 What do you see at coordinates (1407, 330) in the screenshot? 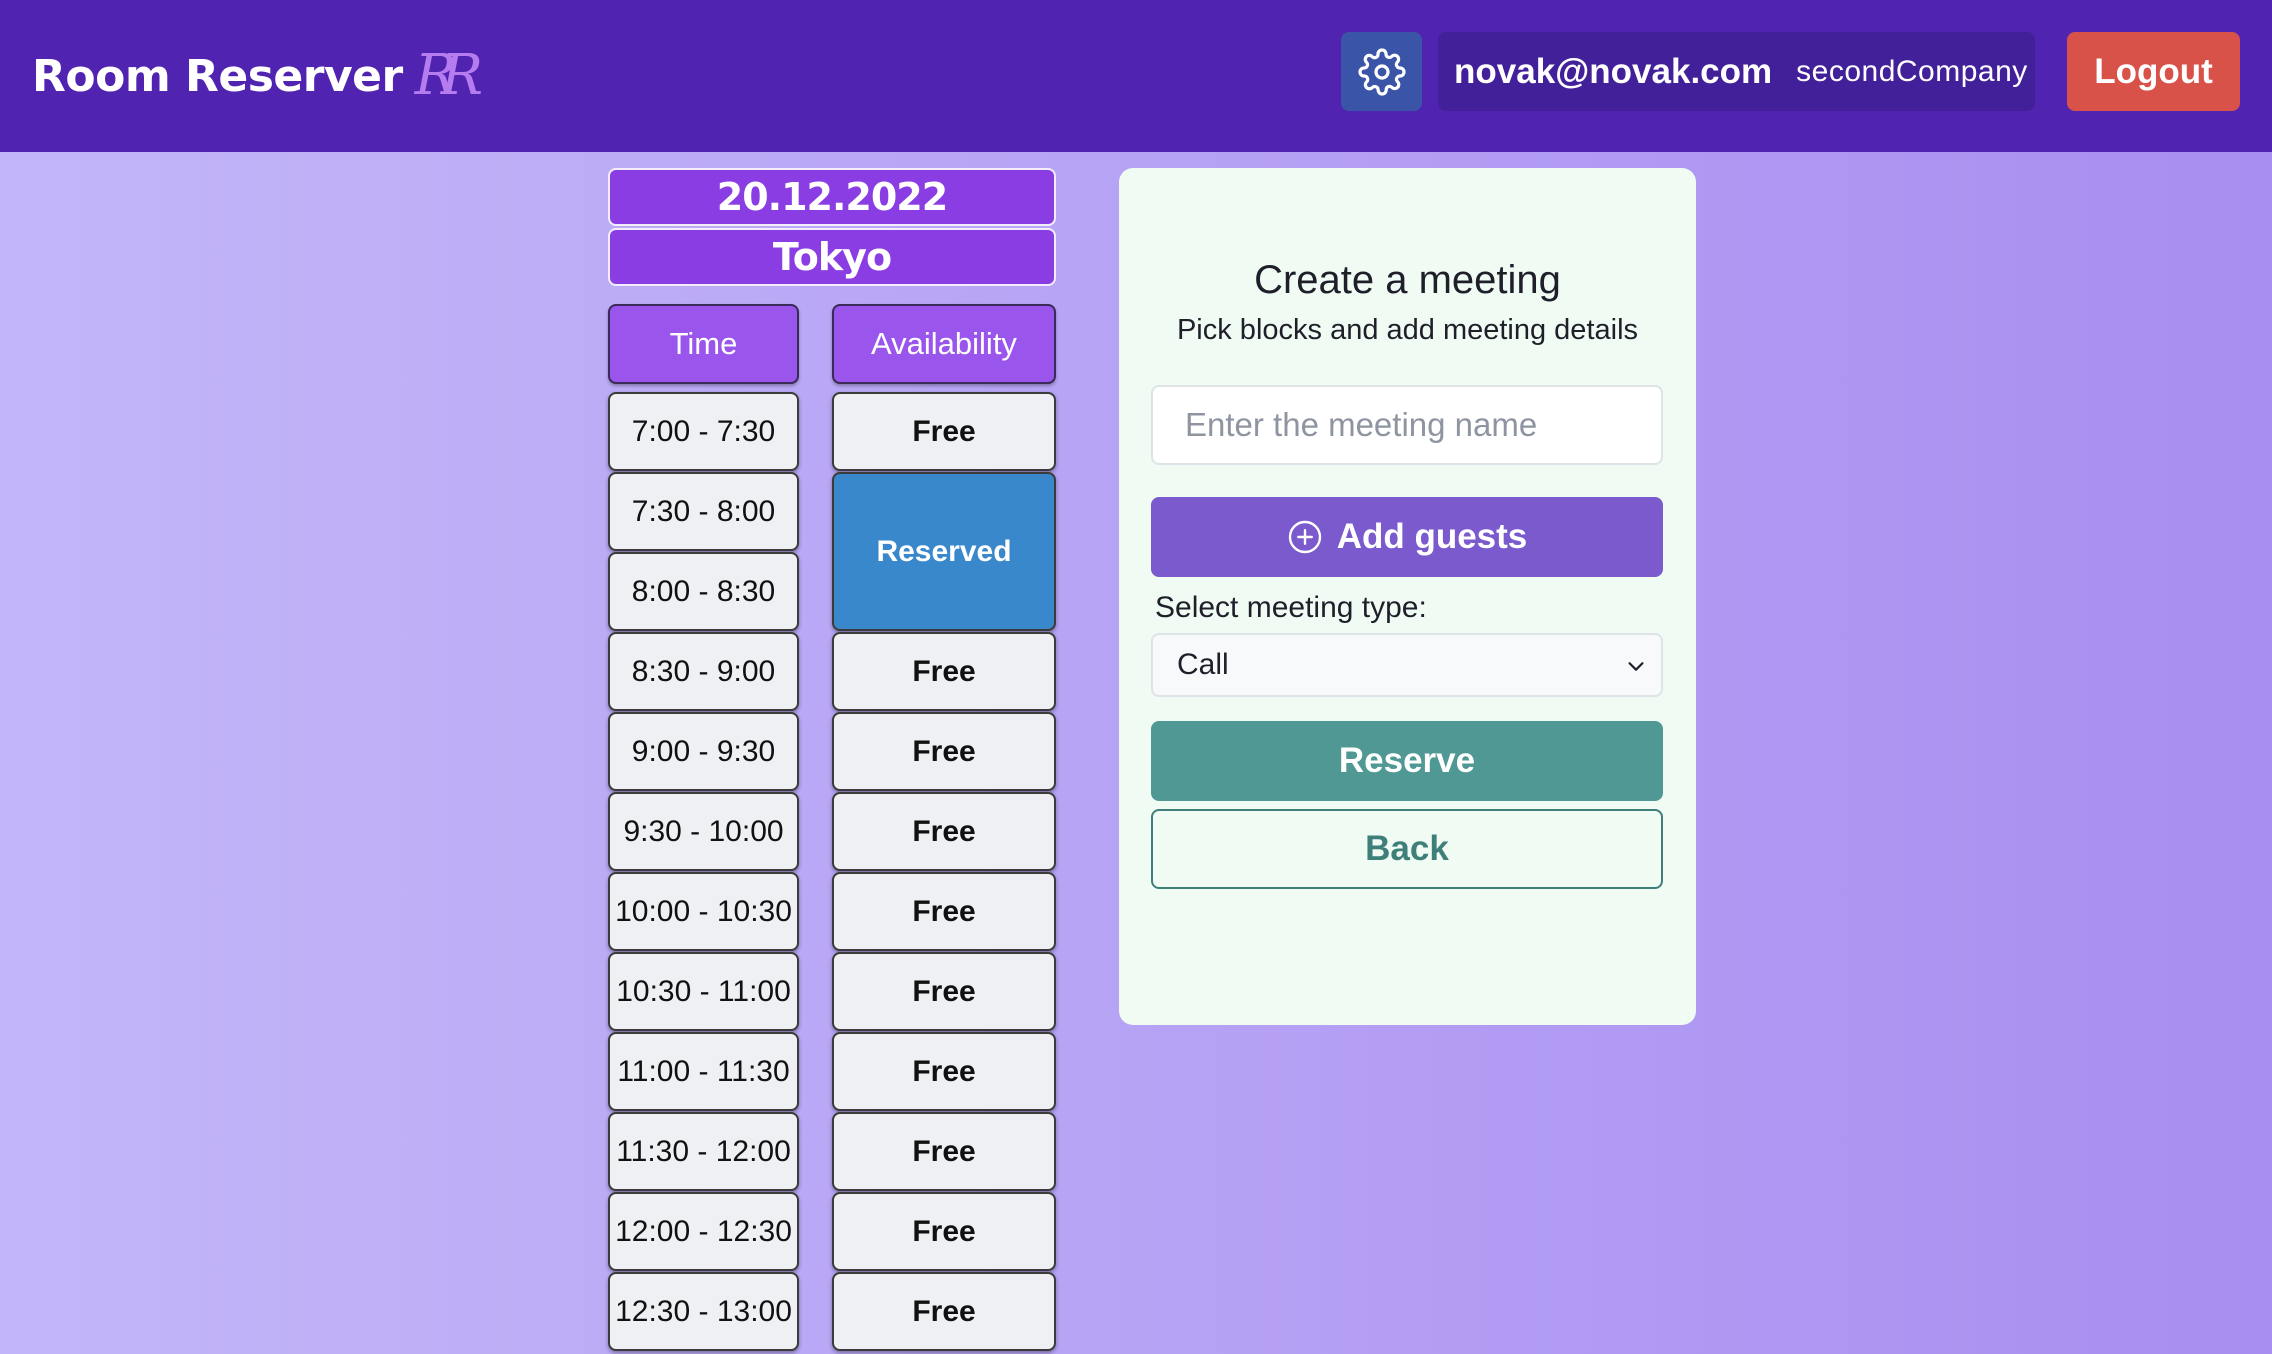
I see `panel-subtitle: Pick blocks and add meeting details` at bounding box center [1407, 330].